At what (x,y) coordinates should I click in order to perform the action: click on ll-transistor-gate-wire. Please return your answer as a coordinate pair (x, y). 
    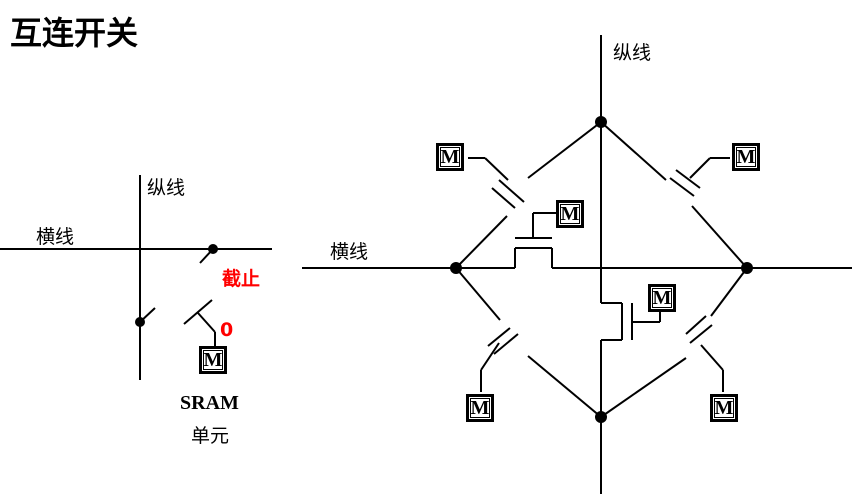
    Looking at the image, I should click on (490, 356).